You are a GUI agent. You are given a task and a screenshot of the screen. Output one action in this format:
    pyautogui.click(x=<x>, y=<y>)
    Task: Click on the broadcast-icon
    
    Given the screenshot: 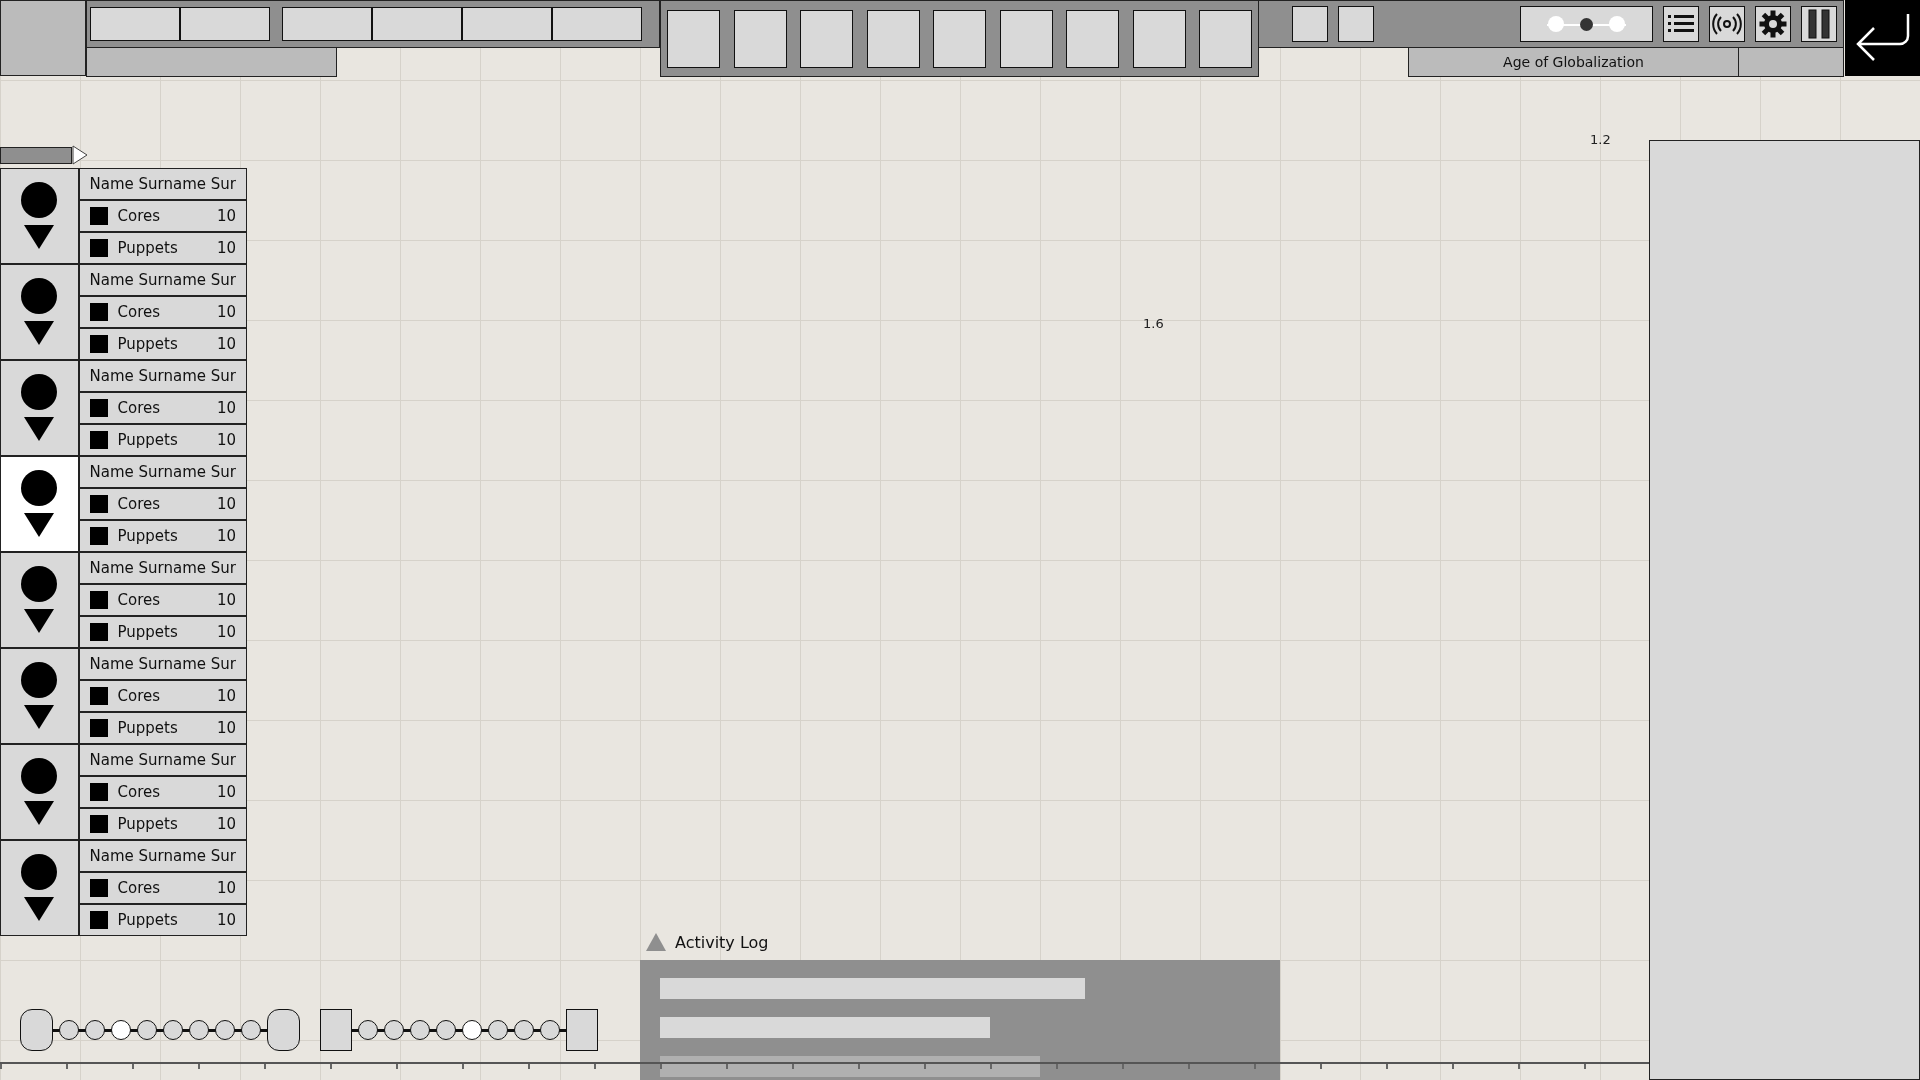 What is the action you would take?
    pyautogui.click(x=1727, y=24)
    